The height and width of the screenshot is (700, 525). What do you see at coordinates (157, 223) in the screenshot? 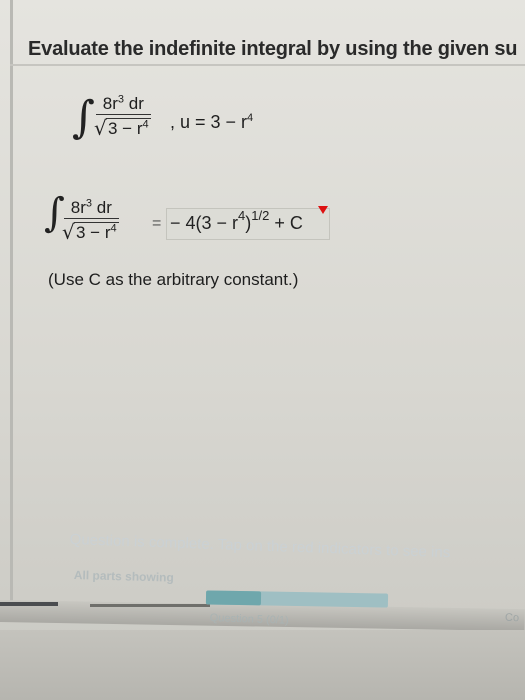
I see `equals-sign: =` at bounding box center [157, 223].